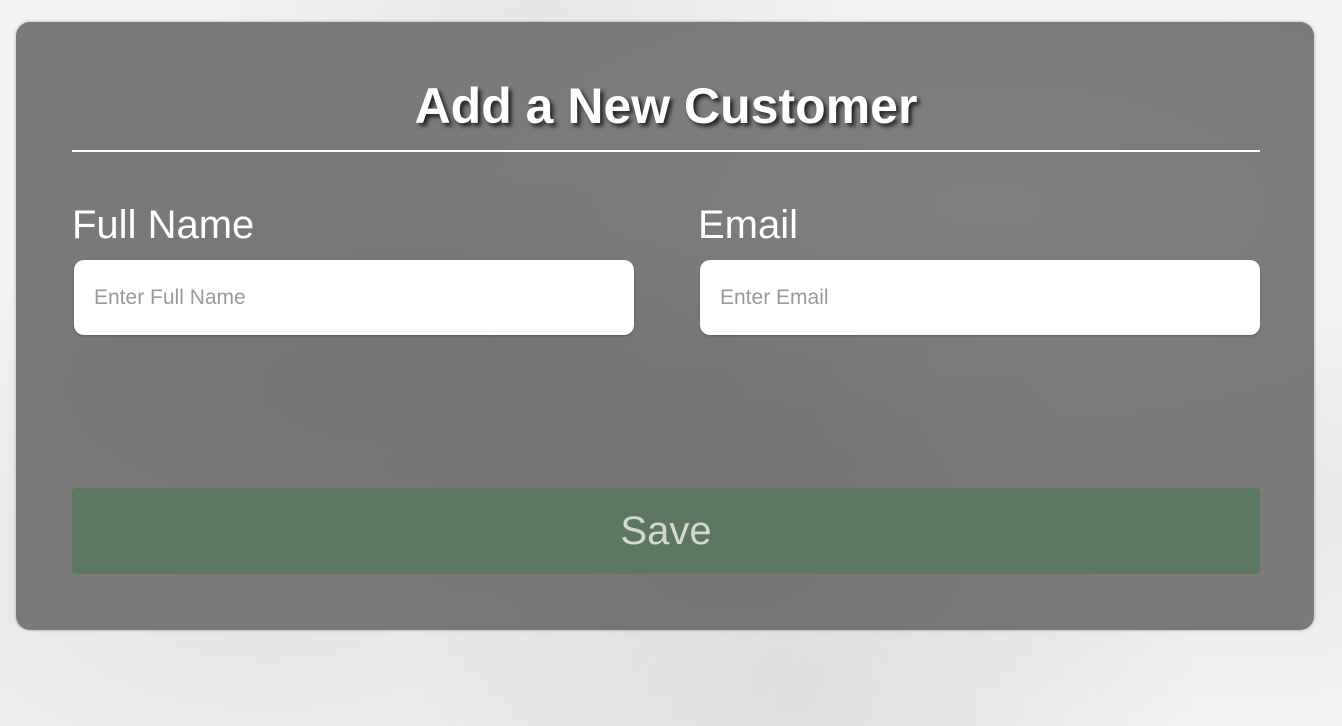  What do you see at coordinates (666, 106) in the screenshot?
I see `form-title: Add a New Customer` at bounding box center [666, 106].